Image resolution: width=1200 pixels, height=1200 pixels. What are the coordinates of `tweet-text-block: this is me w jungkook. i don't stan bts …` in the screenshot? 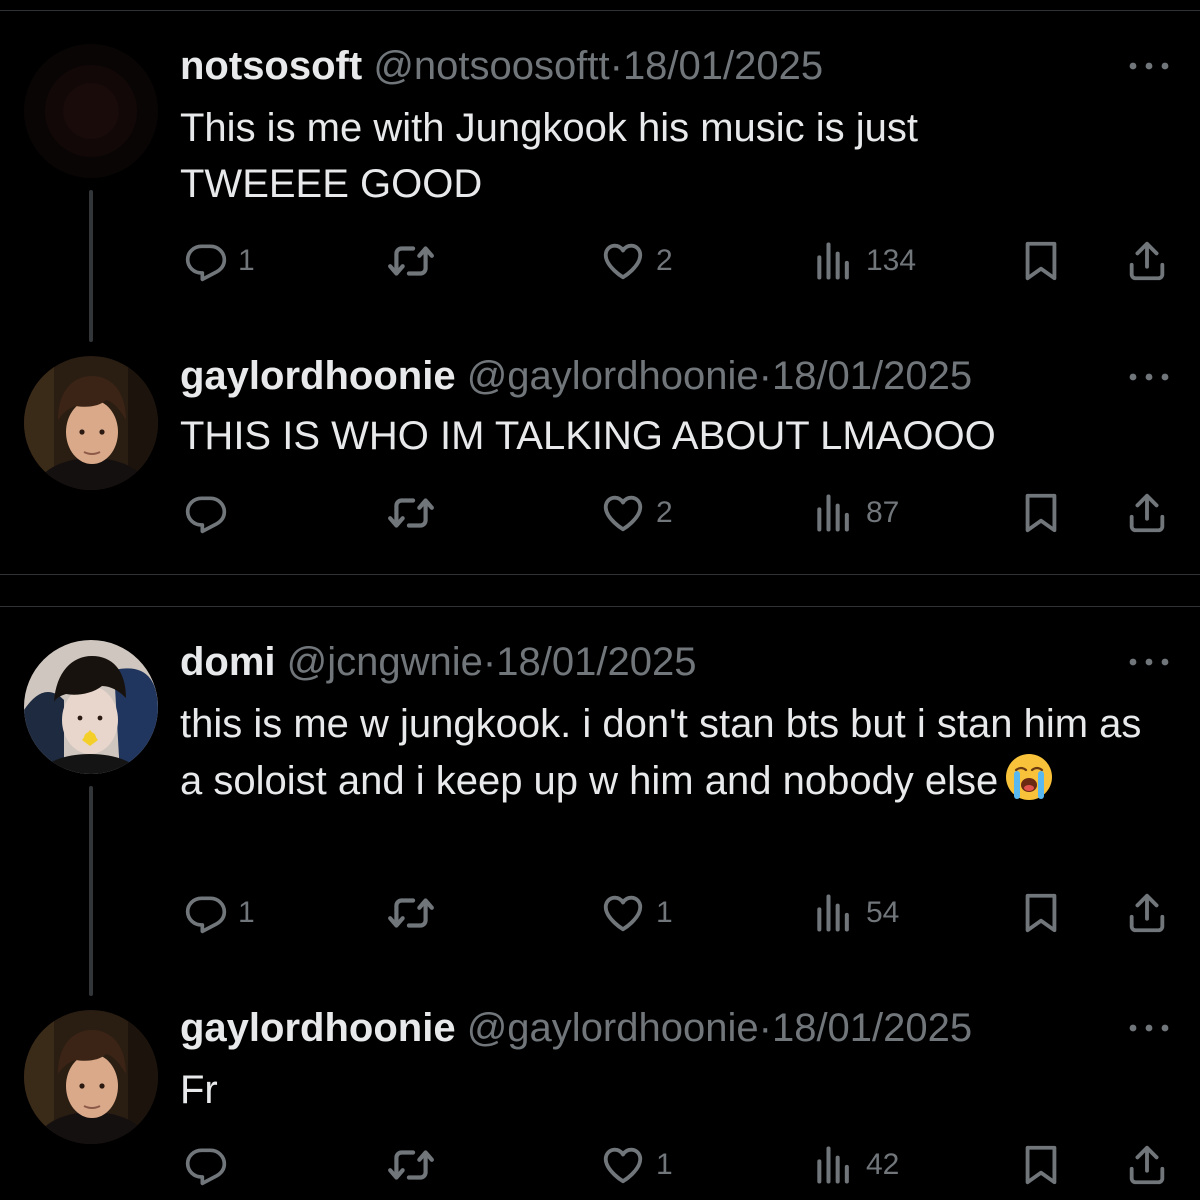 It's located at (675, 752).